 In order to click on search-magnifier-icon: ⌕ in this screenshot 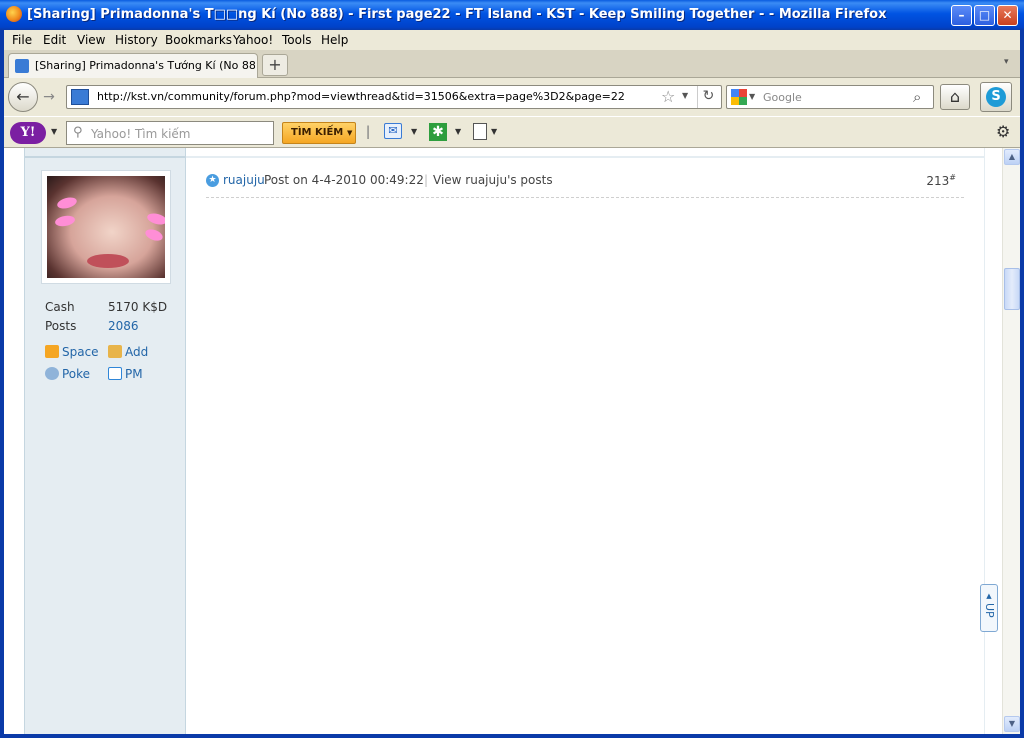, I will do `click(917, 97)`.